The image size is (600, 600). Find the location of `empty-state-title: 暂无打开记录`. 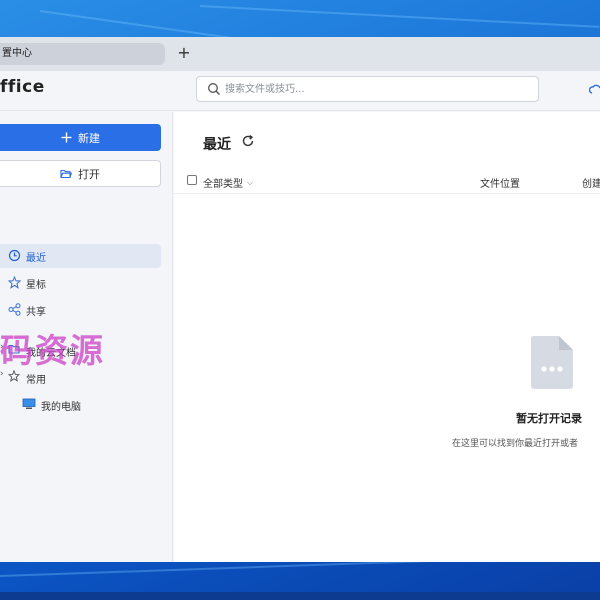

empty-state-title: 暂无打开记录 is located at coordinates (549, 418).